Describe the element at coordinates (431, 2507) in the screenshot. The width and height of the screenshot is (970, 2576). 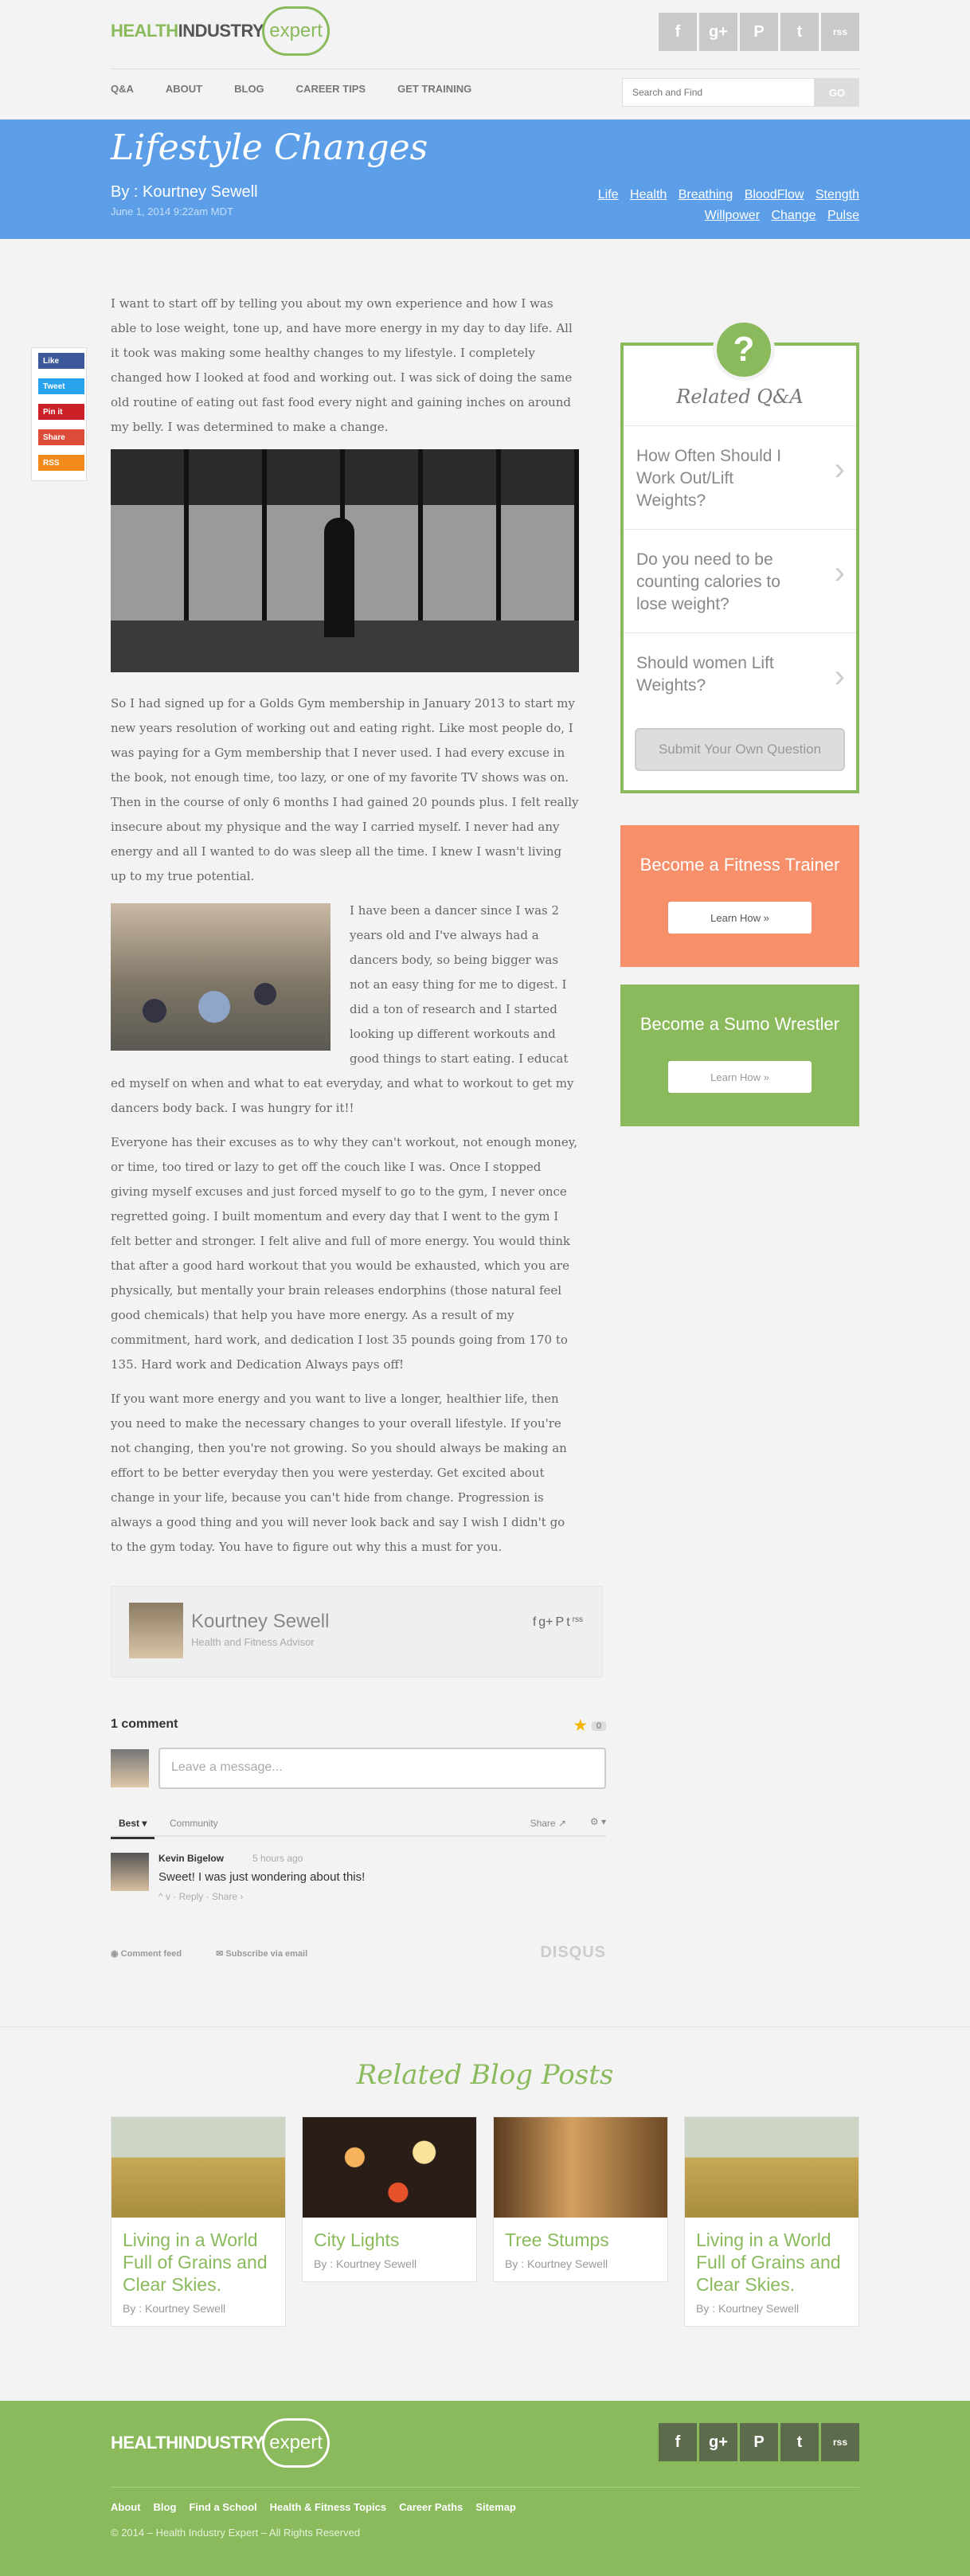
I see `footer-link-career-paths: Career Paths` at that location.